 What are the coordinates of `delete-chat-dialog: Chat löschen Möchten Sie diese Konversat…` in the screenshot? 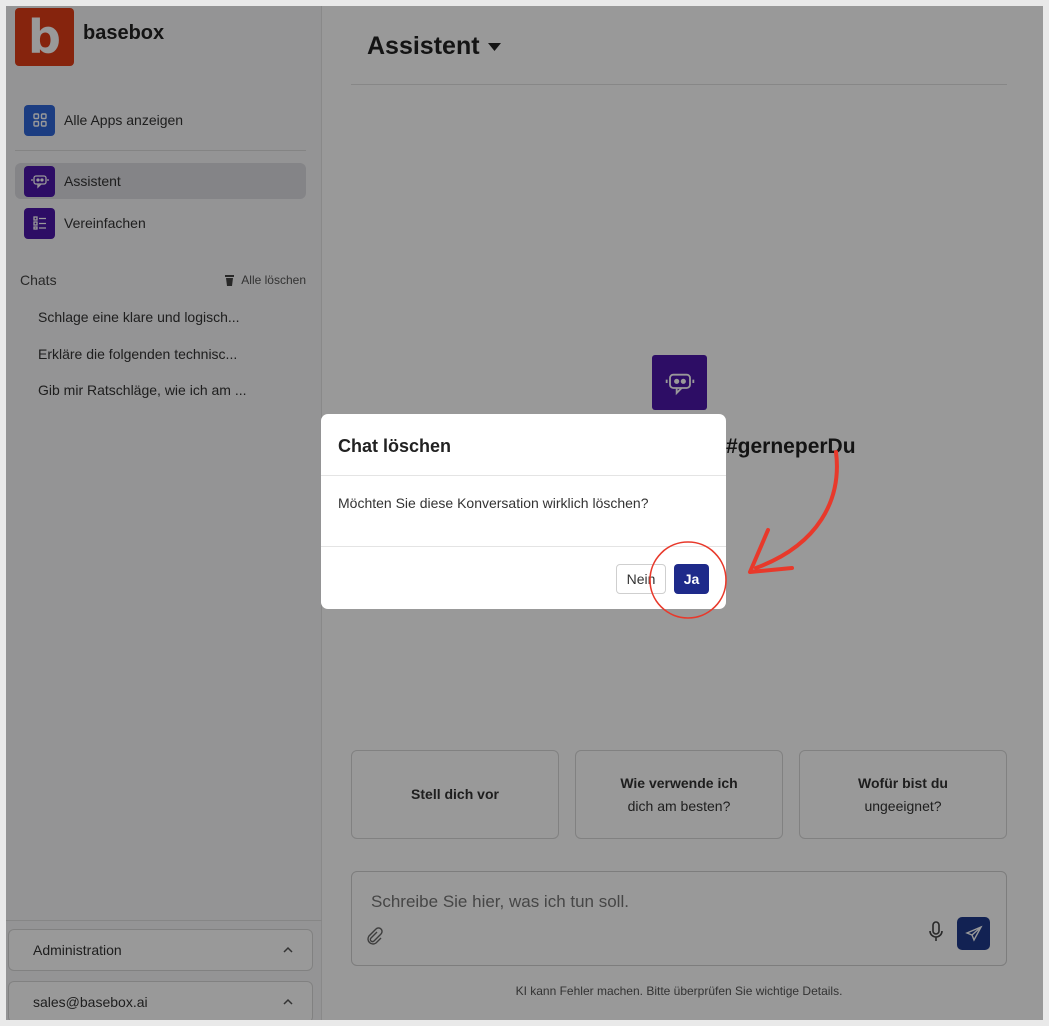 It's located at (523, 511).